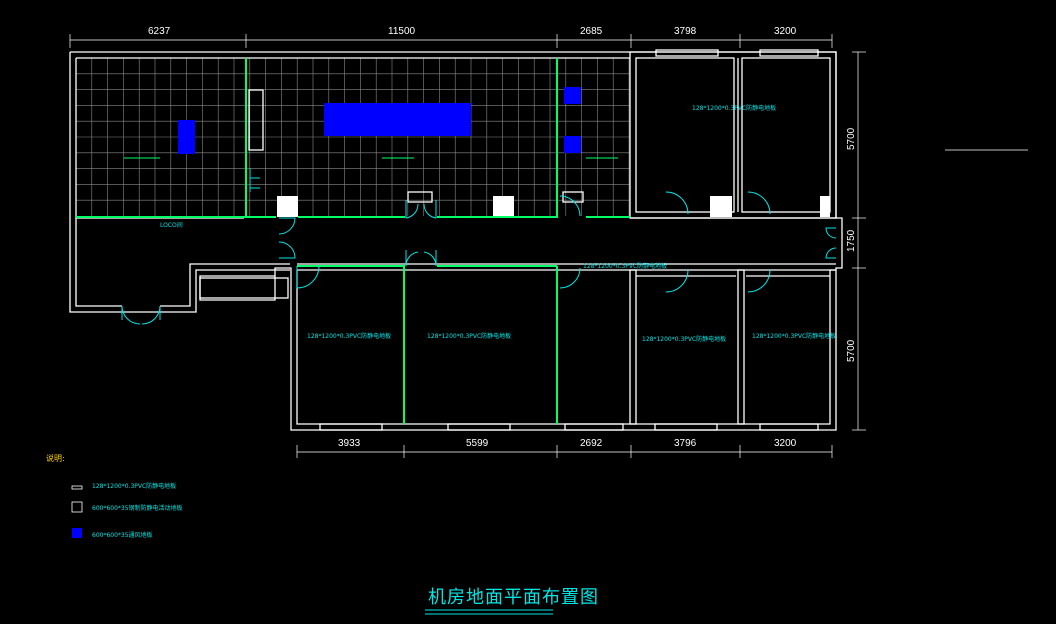  What do you see at coordinates (685, 31) in the screenshot?
I see `dim-top-4: 3798` at bounding box center [685, 31].